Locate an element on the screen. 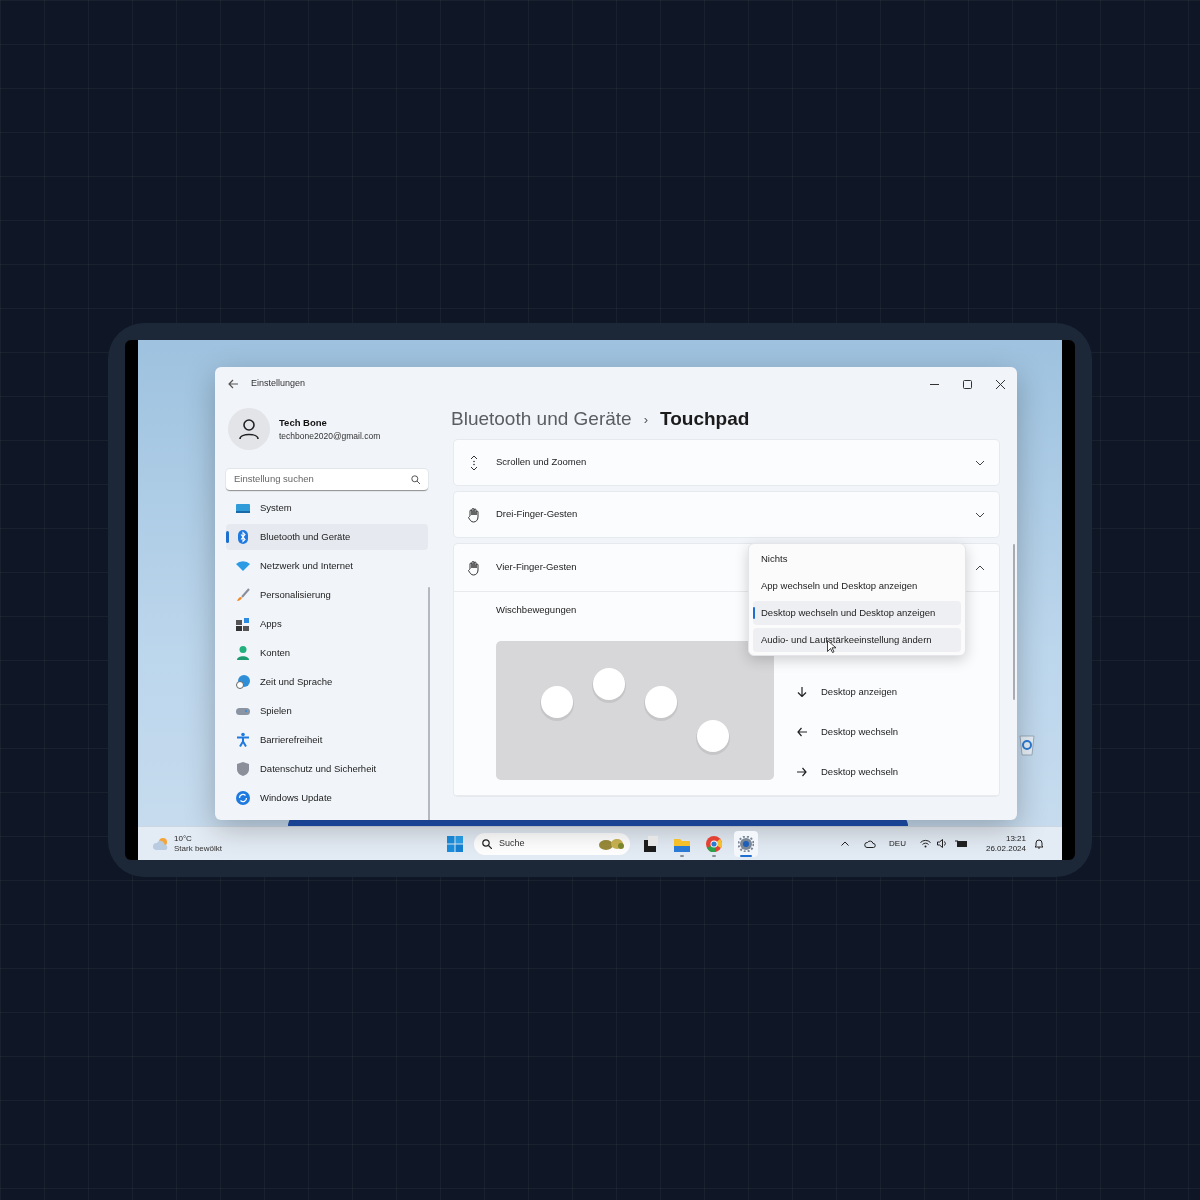 Image resolution: width=1200 pixels, height=1200 pixels. nav-item: Datenschutz und Sicherheit is located at coordinates (327, 769).